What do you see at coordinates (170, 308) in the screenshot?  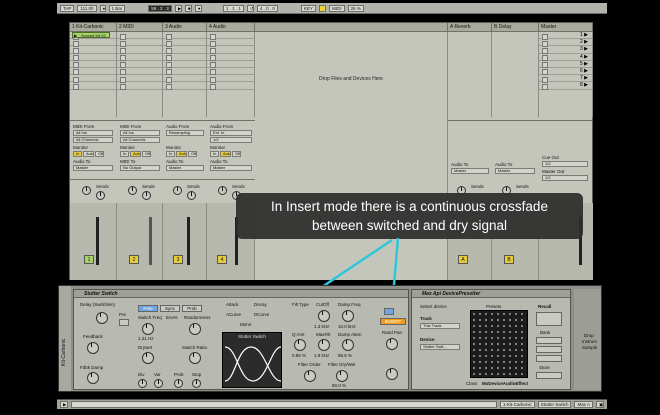 I see `mode-sync-button: Sync` at bounding box center [170, 308].